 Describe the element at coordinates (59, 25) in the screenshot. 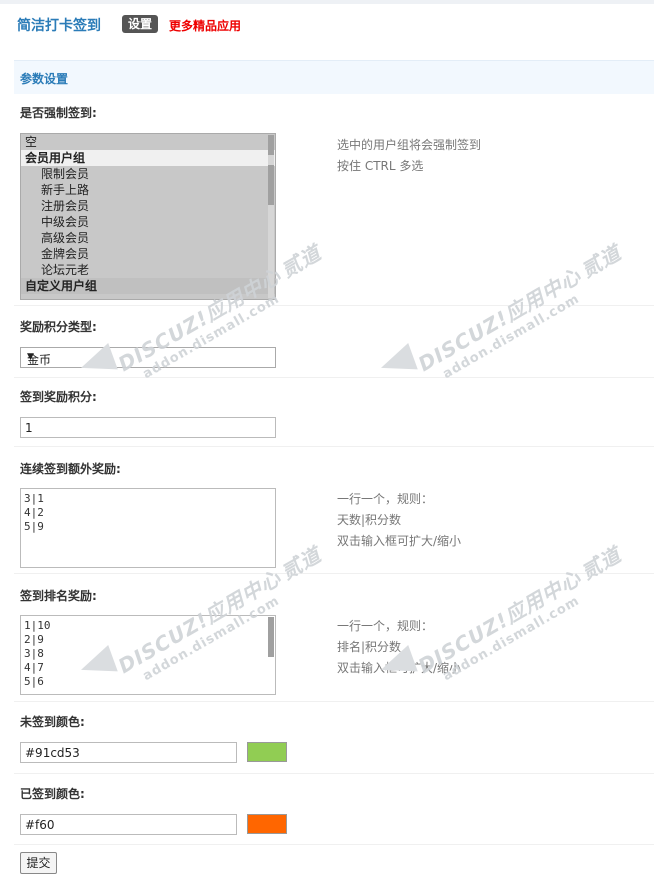

I see `app-title: 简洁打卡签到` at that location.